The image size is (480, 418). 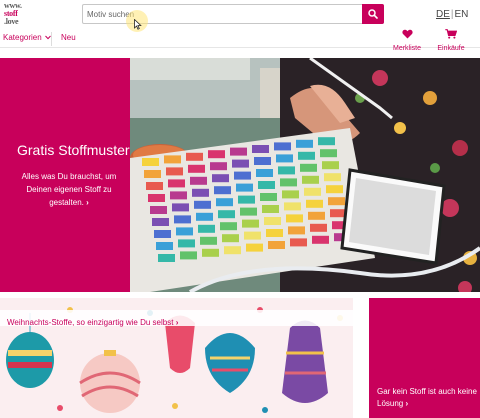 I want to click on search-input, so click(x=223, y=14).